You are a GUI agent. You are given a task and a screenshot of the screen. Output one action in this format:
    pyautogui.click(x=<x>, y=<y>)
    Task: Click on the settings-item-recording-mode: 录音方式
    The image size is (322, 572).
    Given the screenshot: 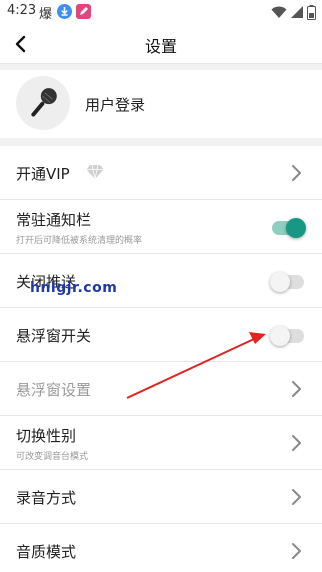 What is the action you would take?
    pyautogui.click(x=161, y=497)
    